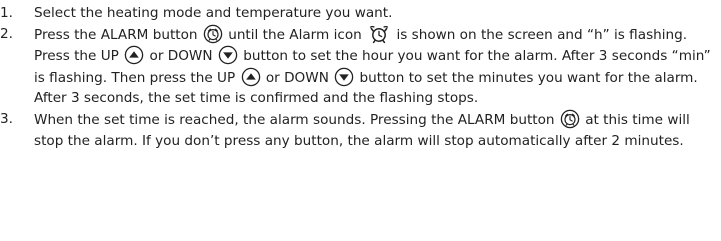 The image size is (721, 241). I want to click on step-text: until the Alarm icon, so click(295, 34).